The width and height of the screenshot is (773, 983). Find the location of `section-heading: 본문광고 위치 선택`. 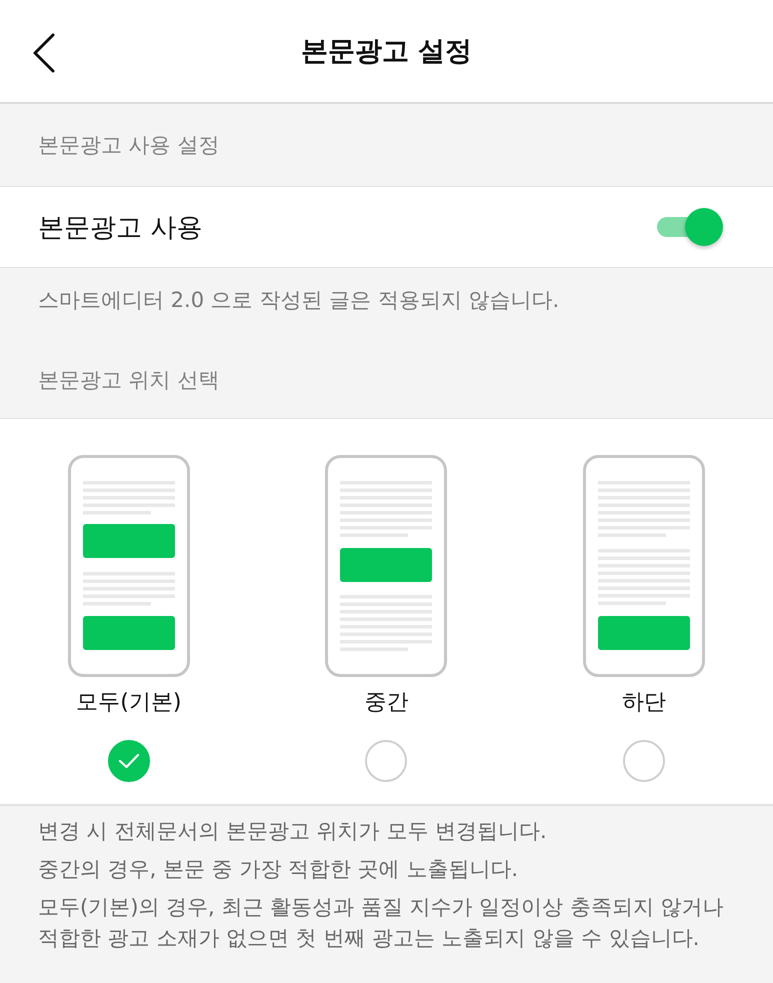

section-heading: 본문광고 위치 선택 is located at coordinates (128, 380).